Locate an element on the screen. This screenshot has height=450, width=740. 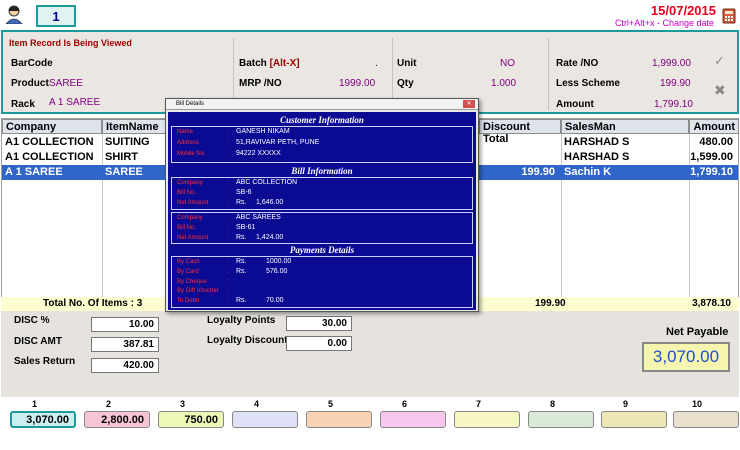
loyalty-discount-input: 0.00 is located at coordinates (319, 343).